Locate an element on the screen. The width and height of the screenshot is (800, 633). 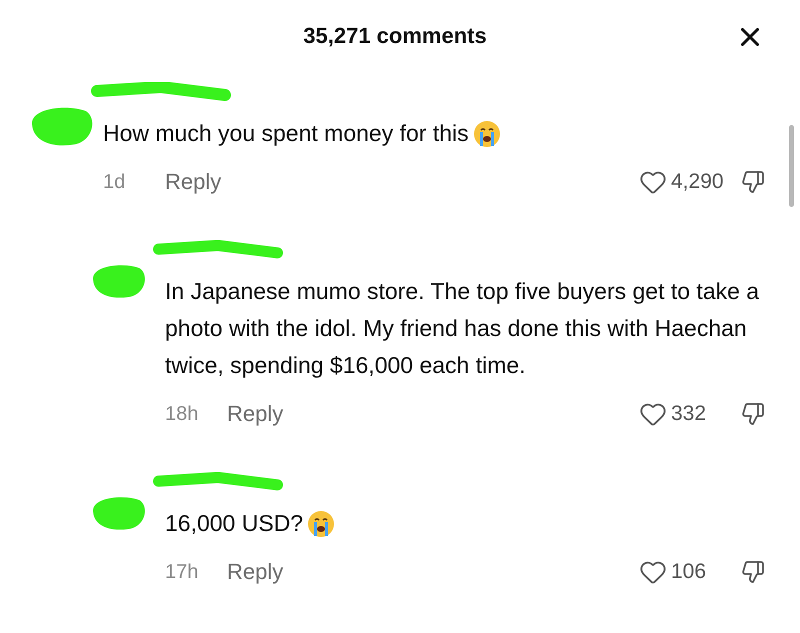
like-count: 106 is located at coordinates (689, 572).